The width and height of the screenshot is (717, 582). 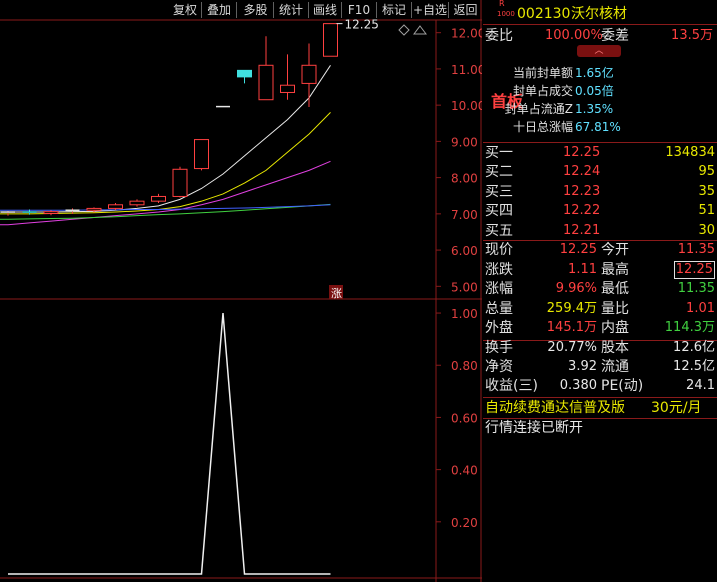 What do you see at coordinates (576, 289) in the screenshot?
I see `quote-value: 9.96%` at bounding box center [576, 289].